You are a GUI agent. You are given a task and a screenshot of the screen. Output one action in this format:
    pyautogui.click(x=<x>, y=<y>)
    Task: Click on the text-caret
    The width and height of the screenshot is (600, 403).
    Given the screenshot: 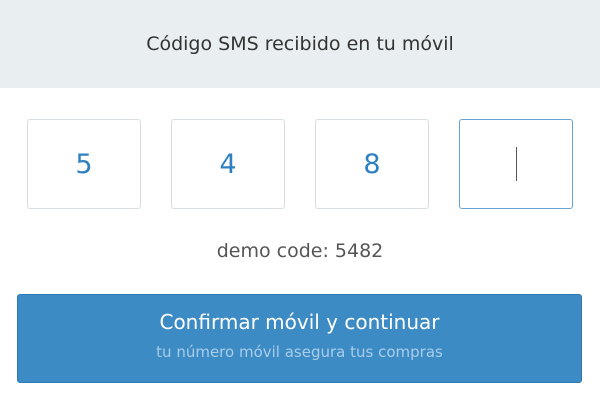 What is the action you would take?
    pyautogui.click(x=516, y=164)
    